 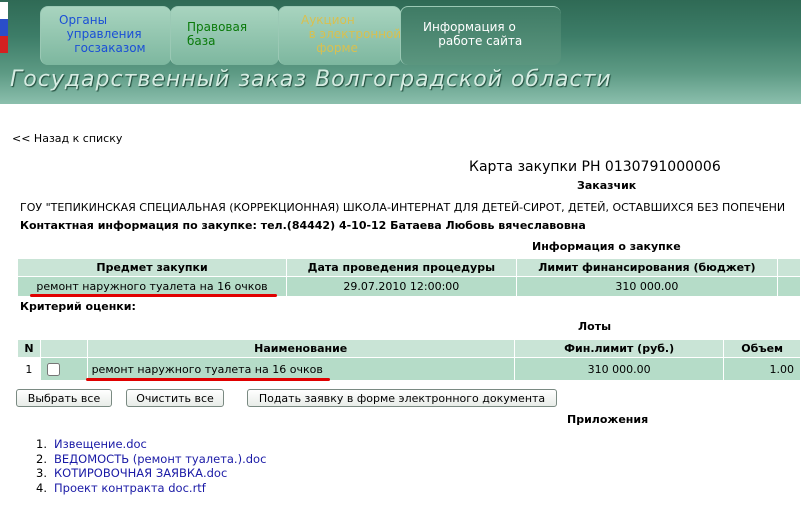 I want to click on attachment-link: Проект контракта doc.rtf, so click(x=130, y=488).